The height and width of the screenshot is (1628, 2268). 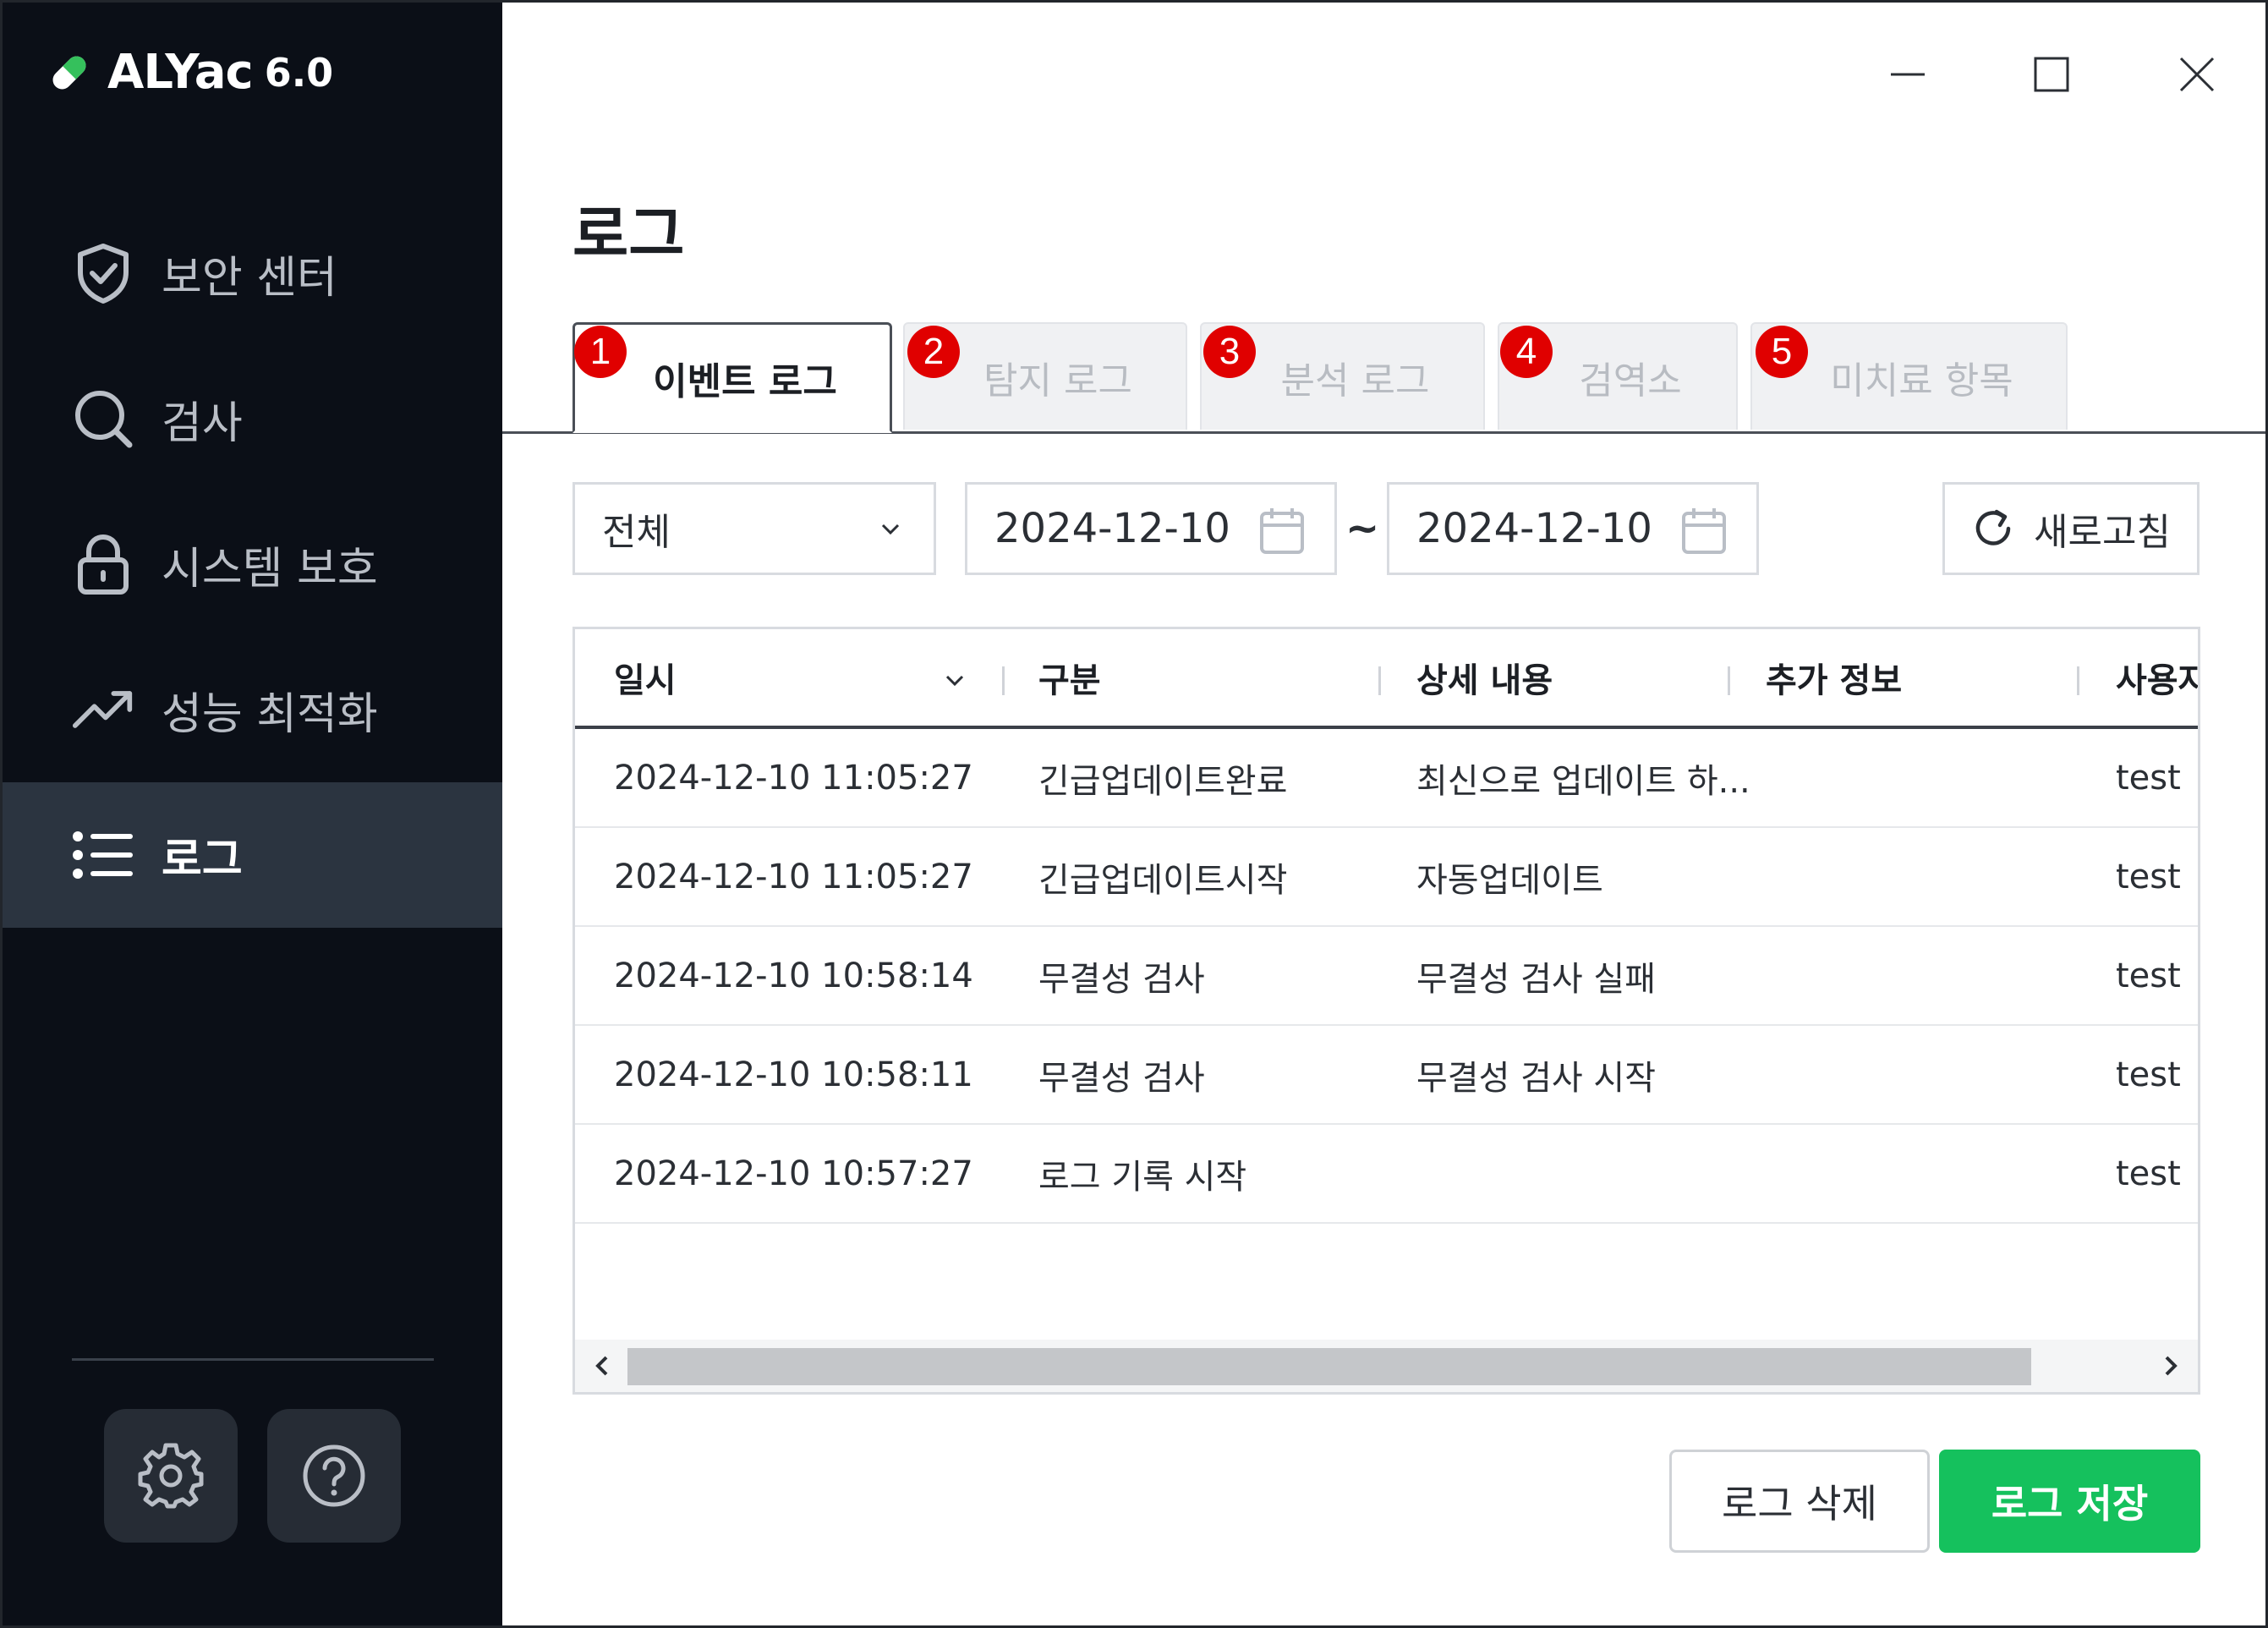 What do you see at coordinates (636, 533) in the screenshot?
I see `category-select-value: 전체` at bounding box center [636, 533].